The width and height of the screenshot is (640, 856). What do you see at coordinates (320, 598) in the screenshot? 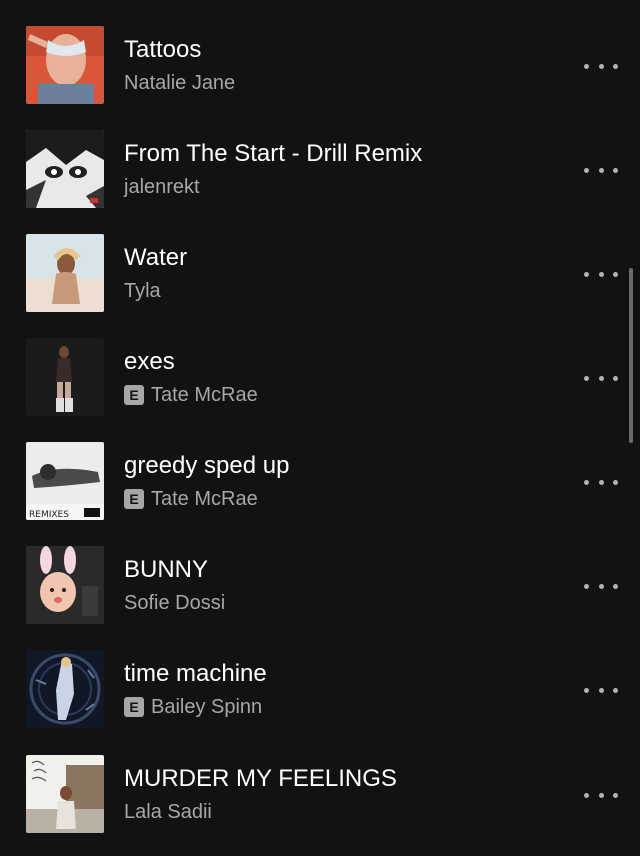
I see `track-row: BUNNY Sofie Dossi` at bounding box center [320, 598].